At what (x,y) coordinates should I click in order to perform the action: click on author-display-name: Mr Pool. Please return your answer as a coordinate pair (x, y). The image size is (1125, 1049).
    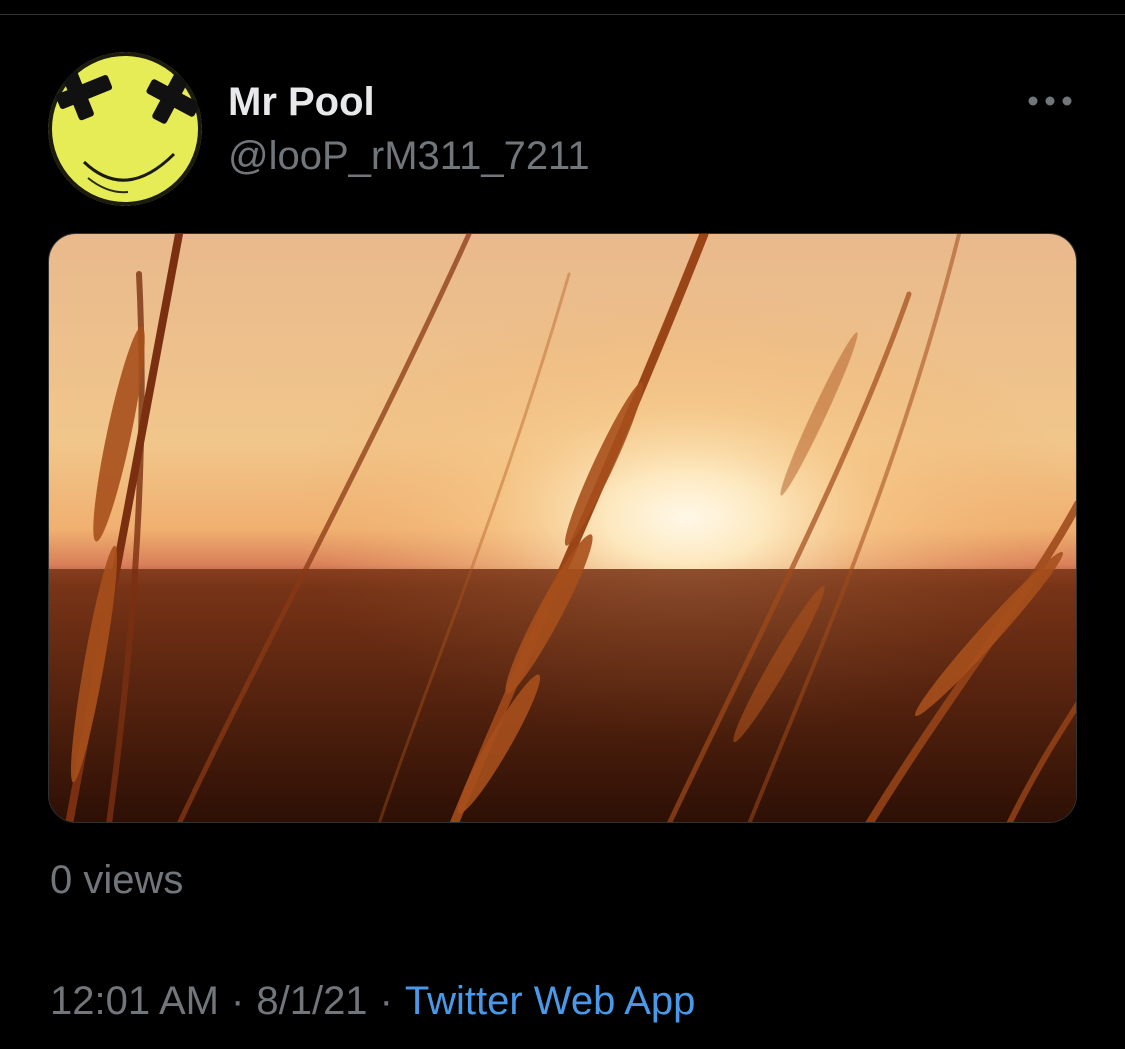
    Looking at the image, I should click on (301, 102).